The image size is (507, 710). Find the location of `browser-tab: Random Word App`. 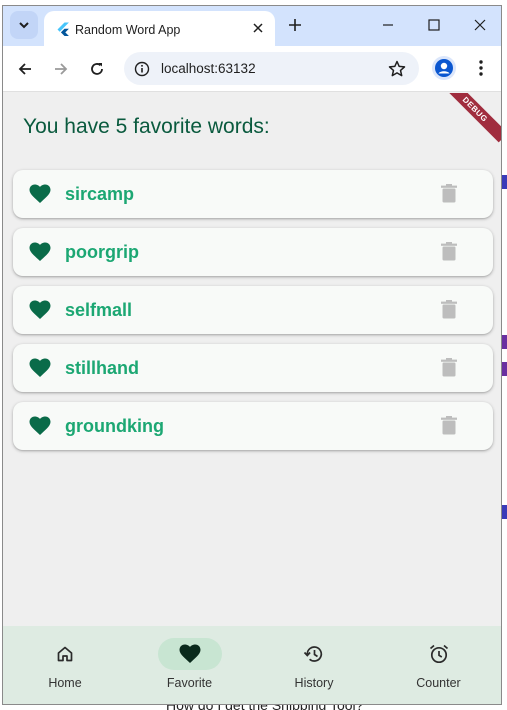

browser-tab: Random Word App is located at coordinates (159, 28).